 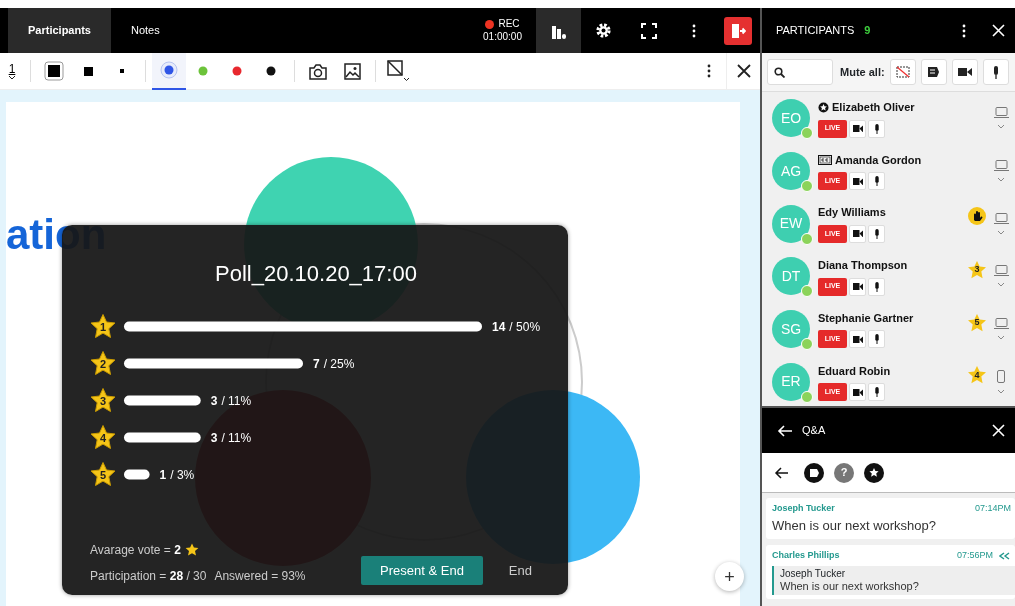 What do you see at coordinates (862, 72) in the screenshot?
I see `mute-all-label: Mute all:` at bounding box center [862, 72].